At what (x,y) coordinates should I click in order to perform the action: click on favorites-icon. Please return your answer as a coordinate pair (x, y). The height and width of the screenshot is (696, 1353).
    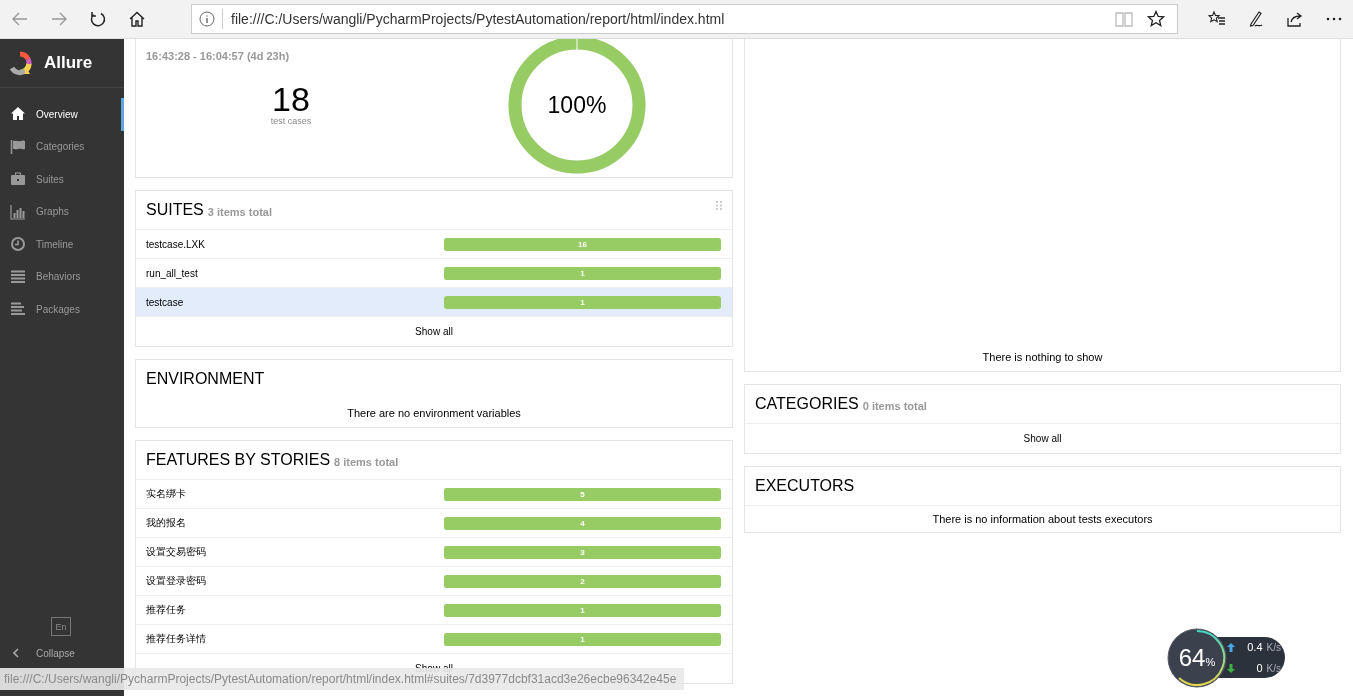
    Looking at the image, I should click on (1216, 19).